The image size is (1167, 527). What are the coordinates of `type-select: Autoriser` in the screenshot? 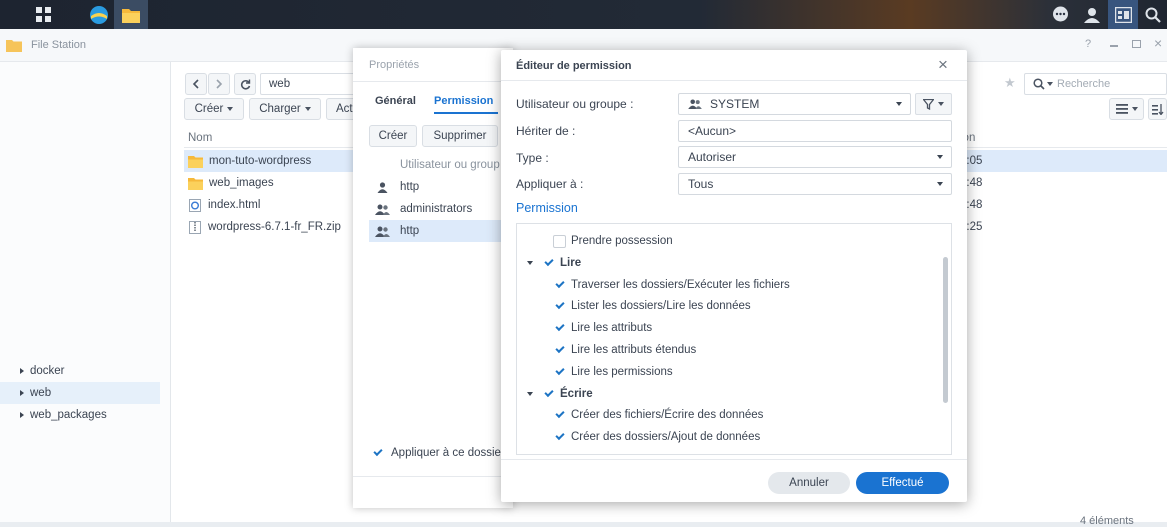 It's located at (815, 157).